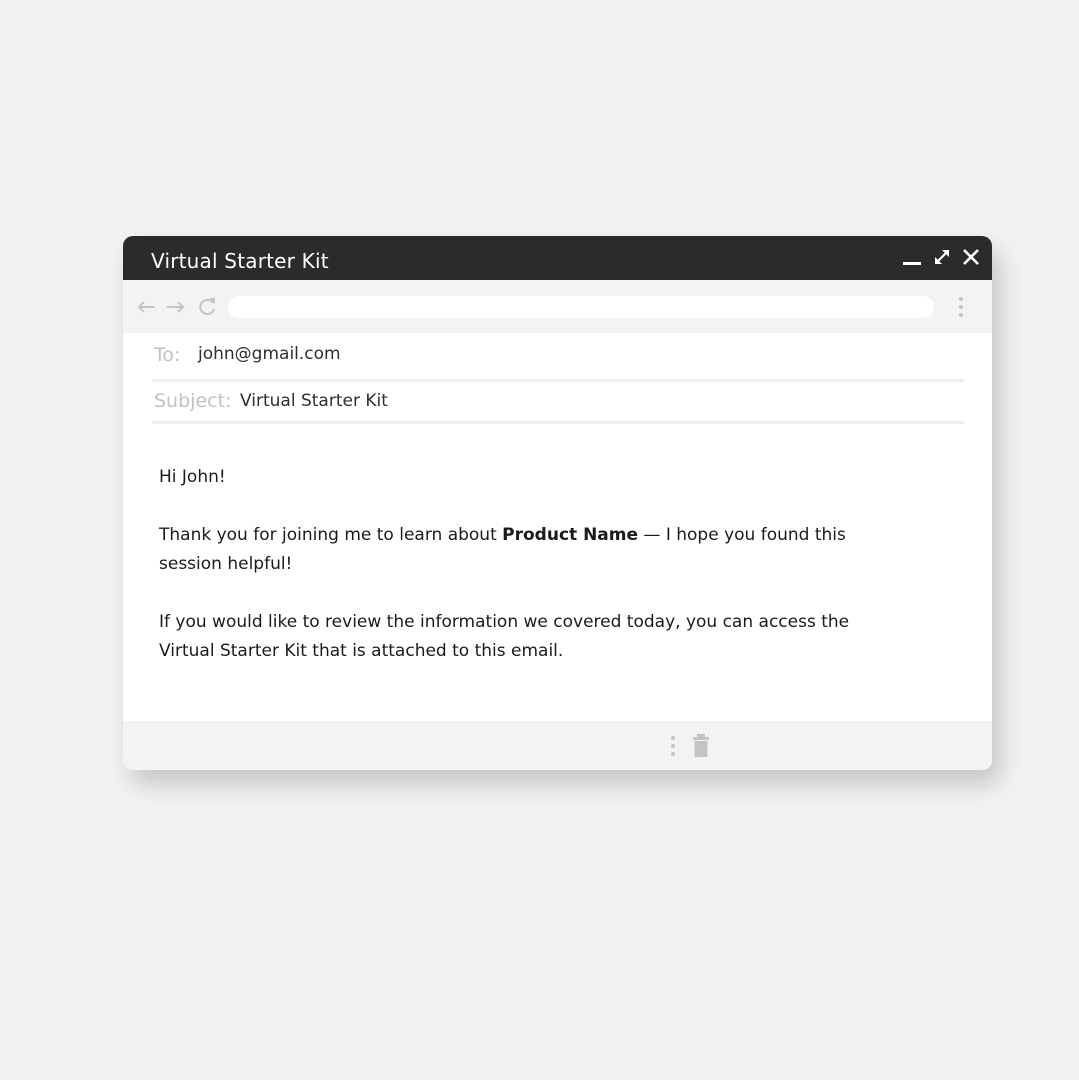 Image resolution: width=1079 pixels, height=1080 pixels. Describe the element at coordinates (942, 257) in the screenshot. I see `expand-icon` at that location.